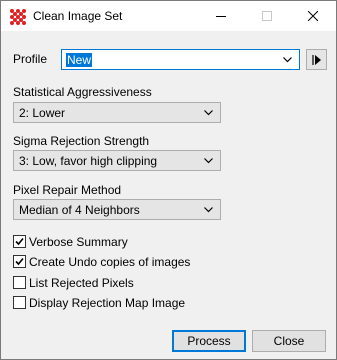 This screenshot has width=337, height=360. I want to click on close-icon, so click(313, 16).